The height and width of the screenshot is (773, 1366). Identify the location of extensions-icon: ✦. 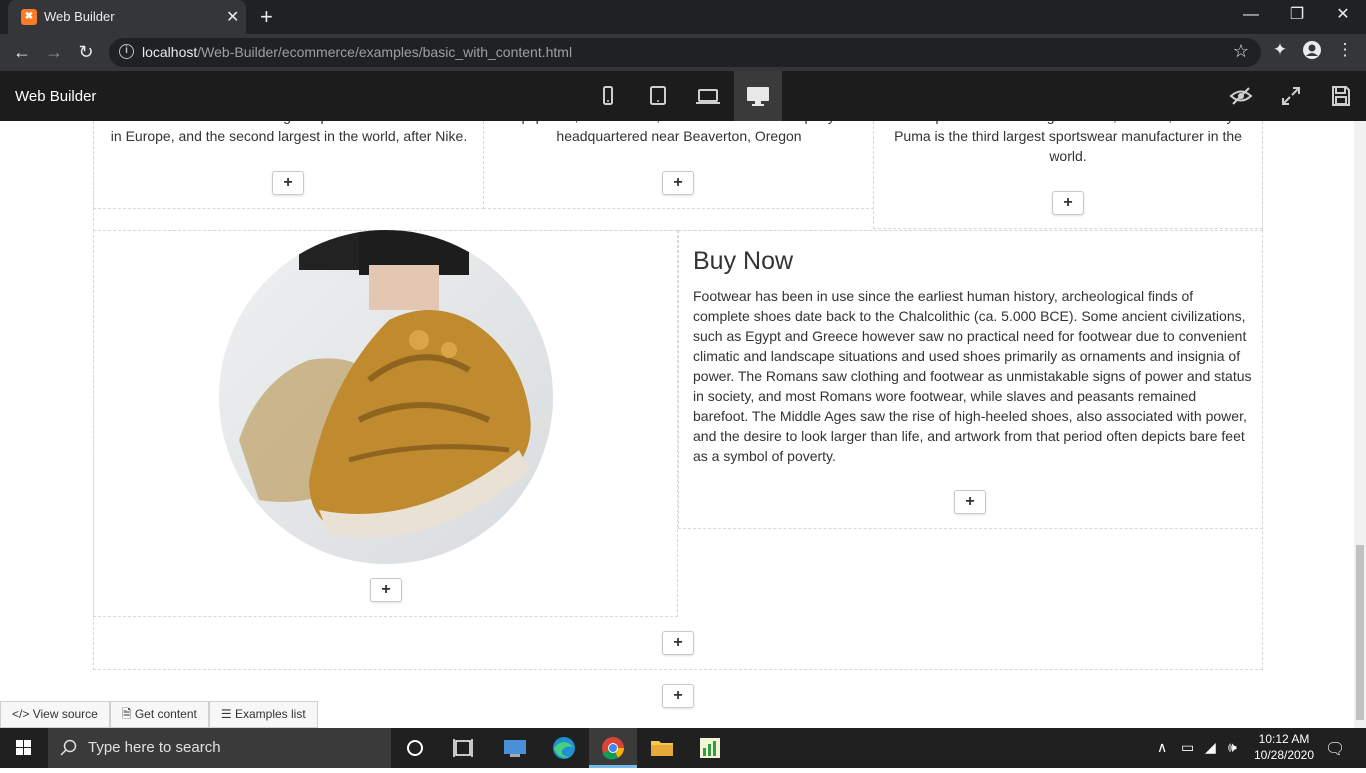
(1280, 50).